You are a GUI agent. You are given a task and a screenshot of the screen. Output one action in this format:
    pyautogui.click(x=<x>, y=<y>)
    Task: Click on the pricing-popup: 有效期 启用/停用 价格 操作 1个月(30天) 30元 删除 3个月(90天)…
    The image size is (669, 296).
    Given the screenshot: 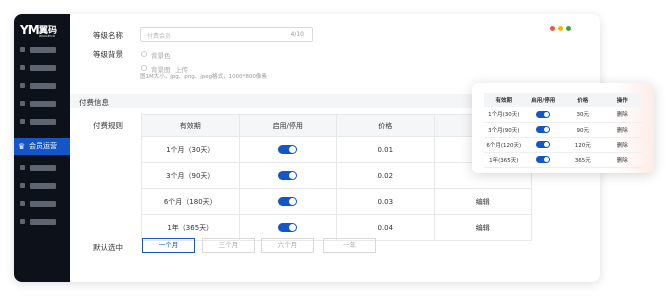 What is the action you would take?
    pyautogui.click(x=563, y=128)
    